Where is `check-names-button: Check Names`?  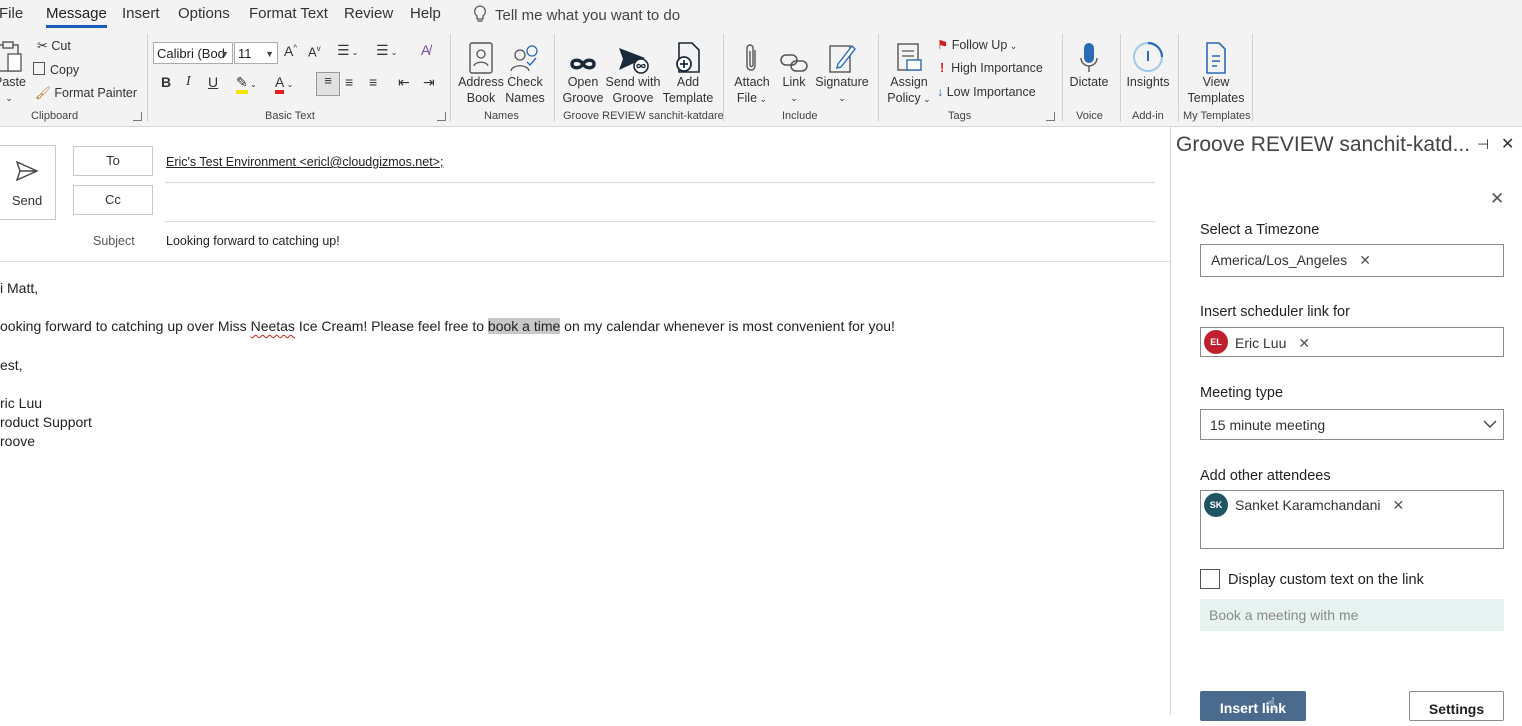 check-names-button: Check Names is located at coordinates (525, 72).